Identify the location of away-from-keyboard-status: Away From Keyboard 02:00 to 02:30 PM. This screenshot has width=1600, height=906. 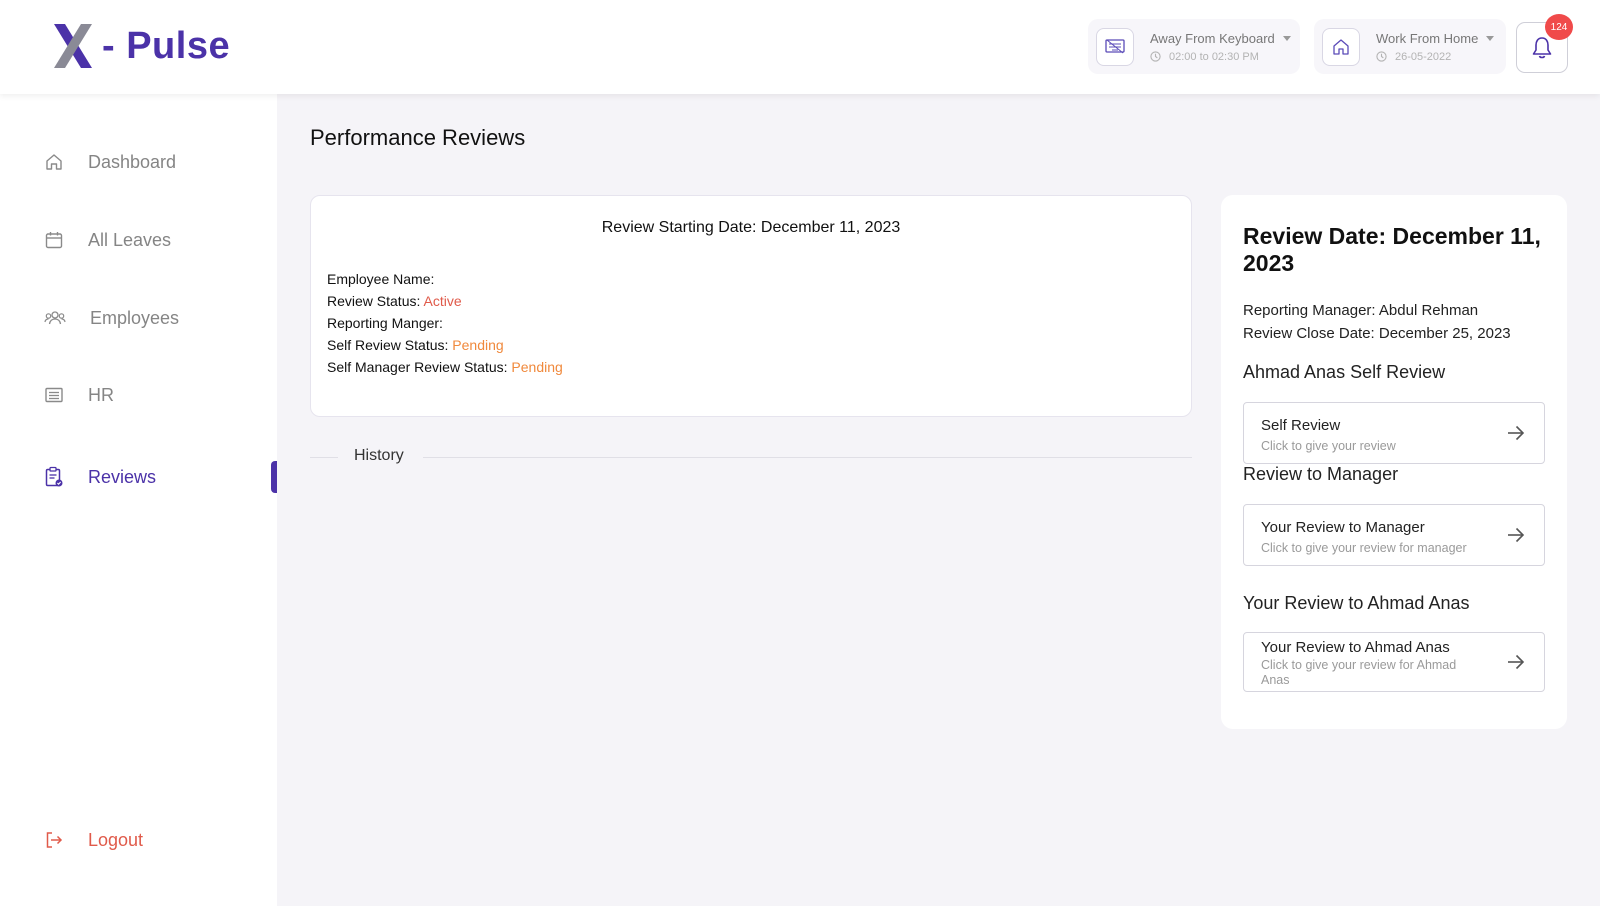
(1194, 46).